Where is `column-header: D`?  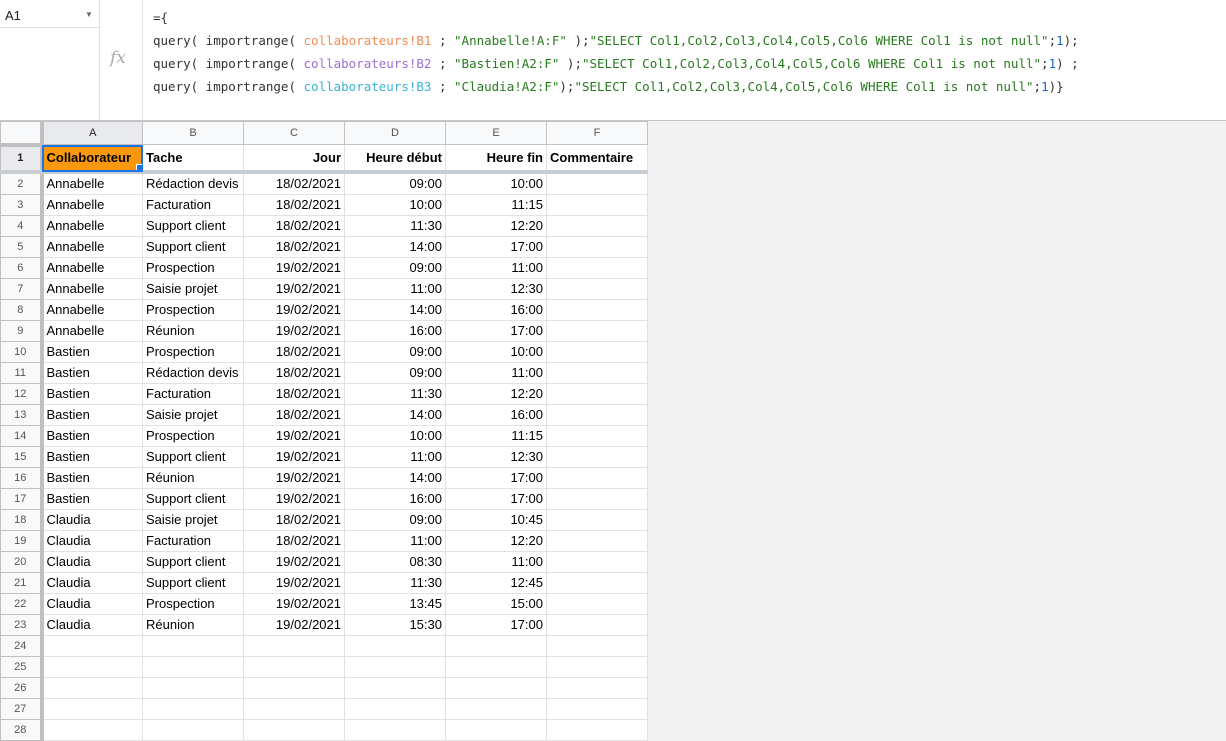 column-header: D is located at coordinates (395, 133).